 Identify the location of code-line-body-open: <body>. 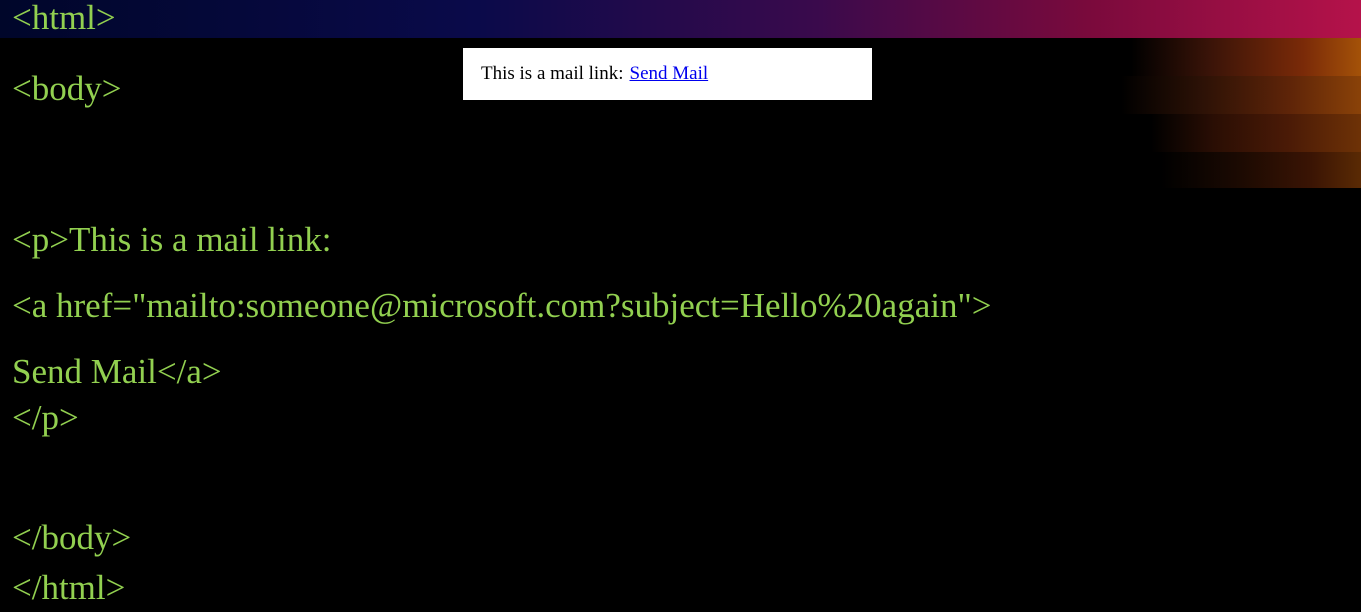
(67, 88).